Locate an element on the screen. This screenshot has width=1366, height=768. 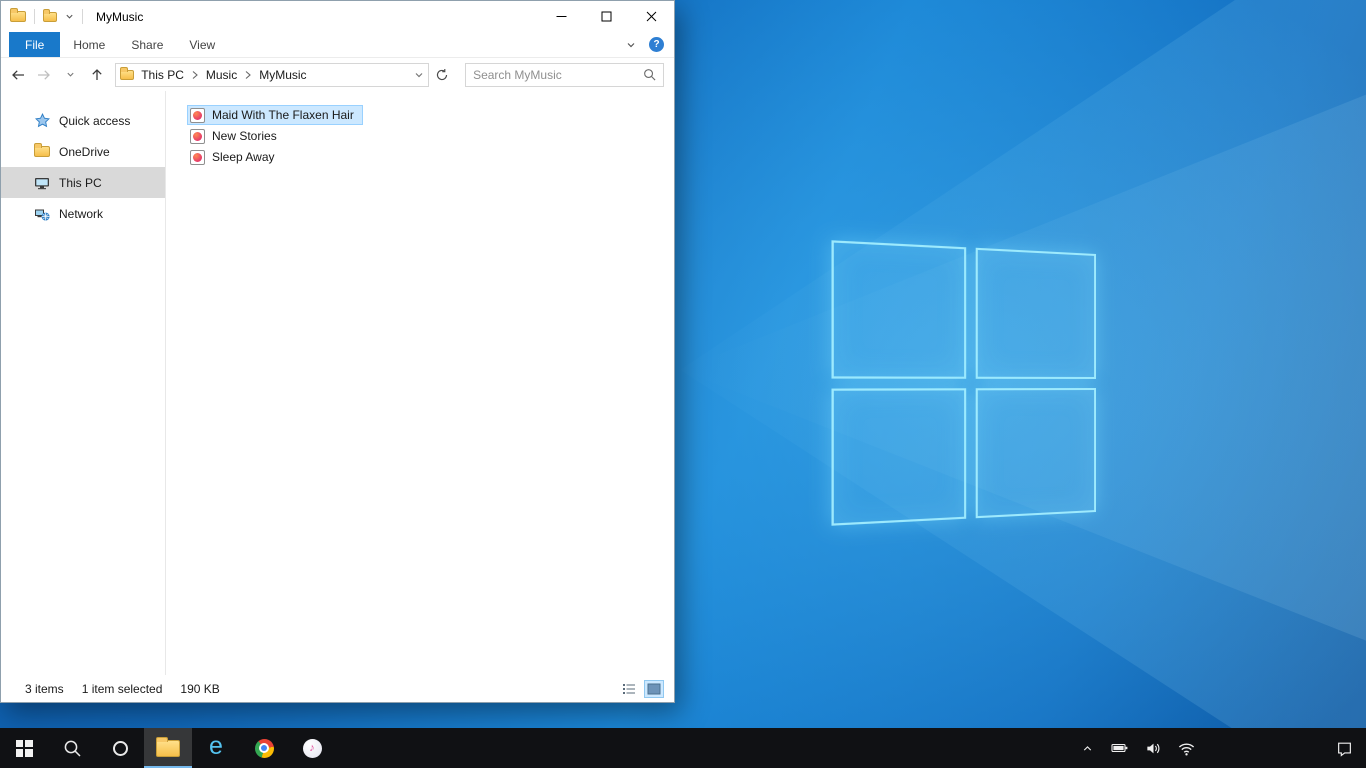
sidebar-item-label: Quick access is located at coordinates (95, 120).